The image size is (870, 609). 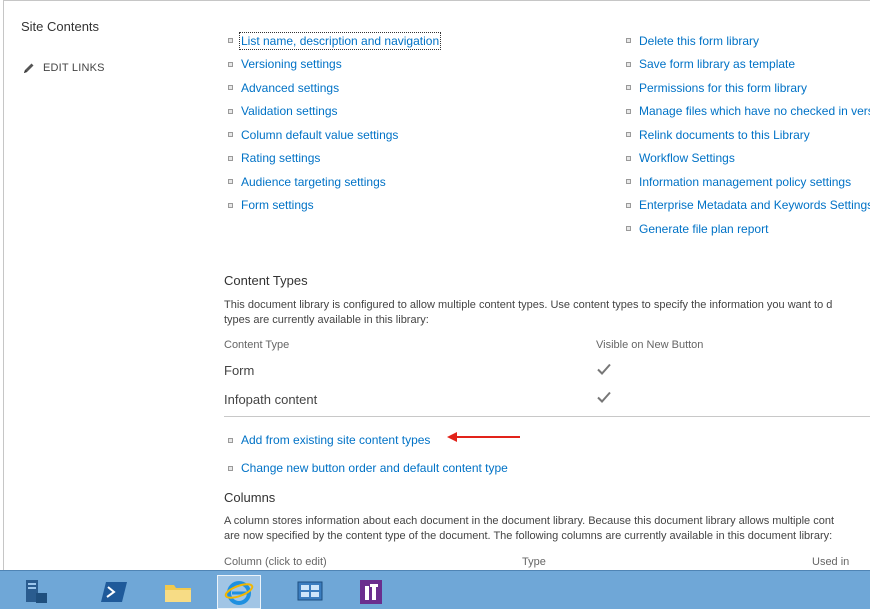 I want to click on list-item: Form settings, so click(x=333, y=206).